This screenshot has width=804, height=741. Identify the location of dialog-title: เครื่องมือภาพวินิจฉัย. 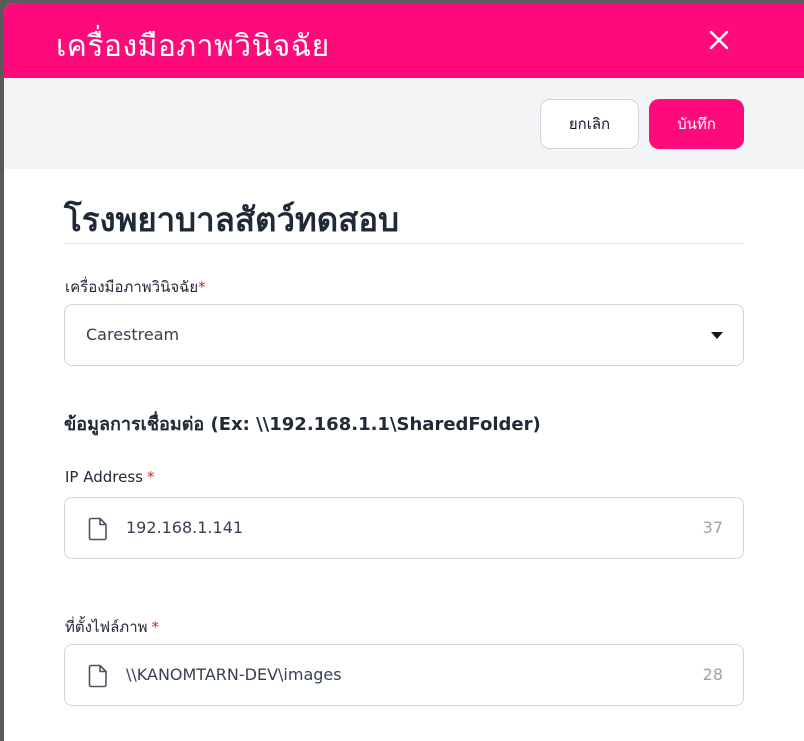
(193, 46).